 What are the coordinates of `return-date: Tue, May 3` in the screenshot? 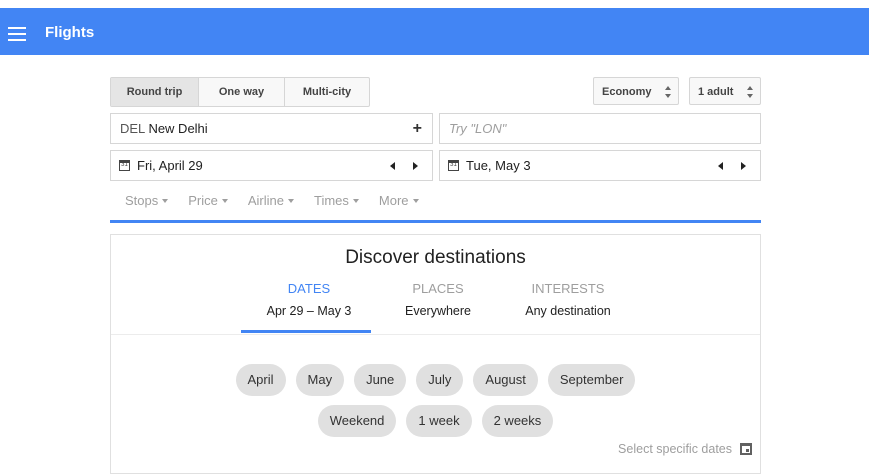 It's located at (498, 165).